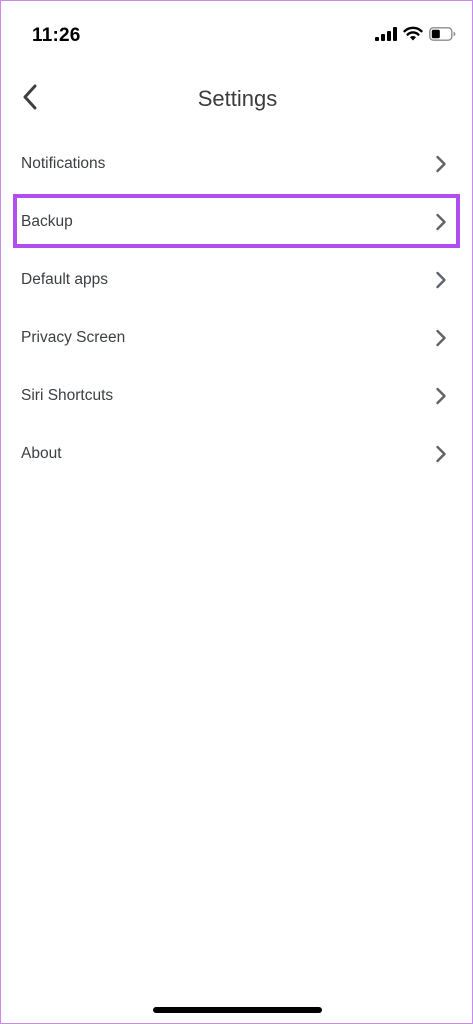 The height and width of the screenshot is (1024, 473). Describe the element at coordinates (237, 1010) in the screenshot. I see `home-indicator` at that location.